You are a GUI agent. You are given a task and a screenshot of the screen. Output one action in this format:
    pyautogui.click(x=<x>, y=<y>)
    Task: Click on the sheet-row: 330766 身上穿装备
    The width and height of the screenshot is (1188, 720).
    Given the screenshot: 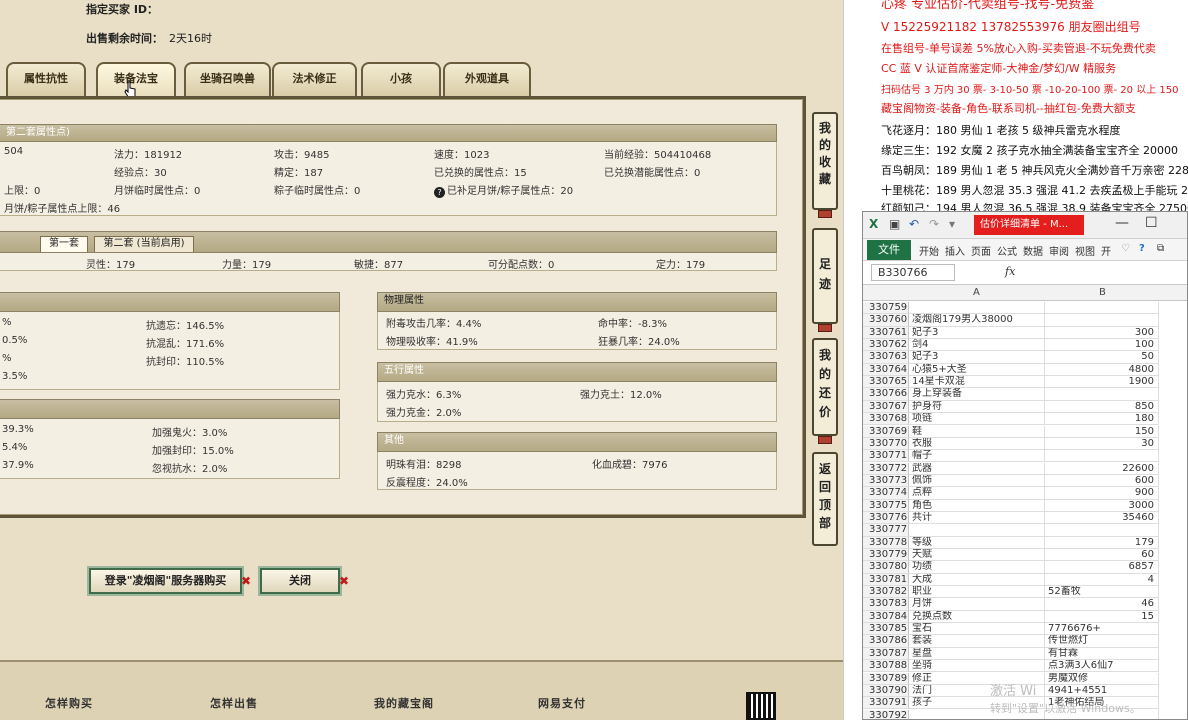 What is the action you would take?
    pyautogui.click(x=1025, y=394)
    